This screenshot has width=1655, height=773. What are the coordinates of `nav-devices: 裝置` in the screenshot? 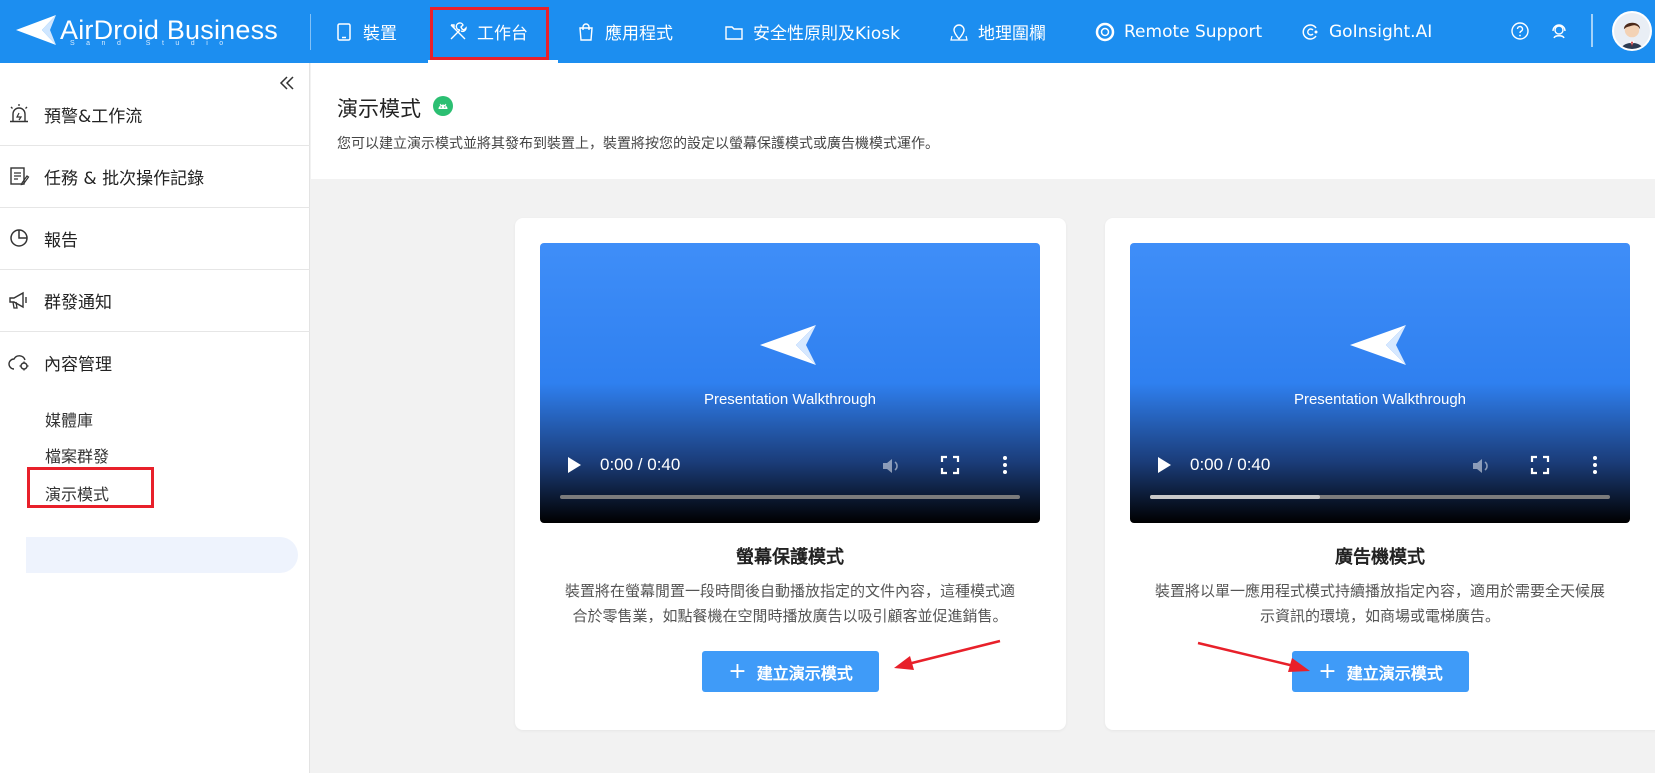 It's located at (365, 31).